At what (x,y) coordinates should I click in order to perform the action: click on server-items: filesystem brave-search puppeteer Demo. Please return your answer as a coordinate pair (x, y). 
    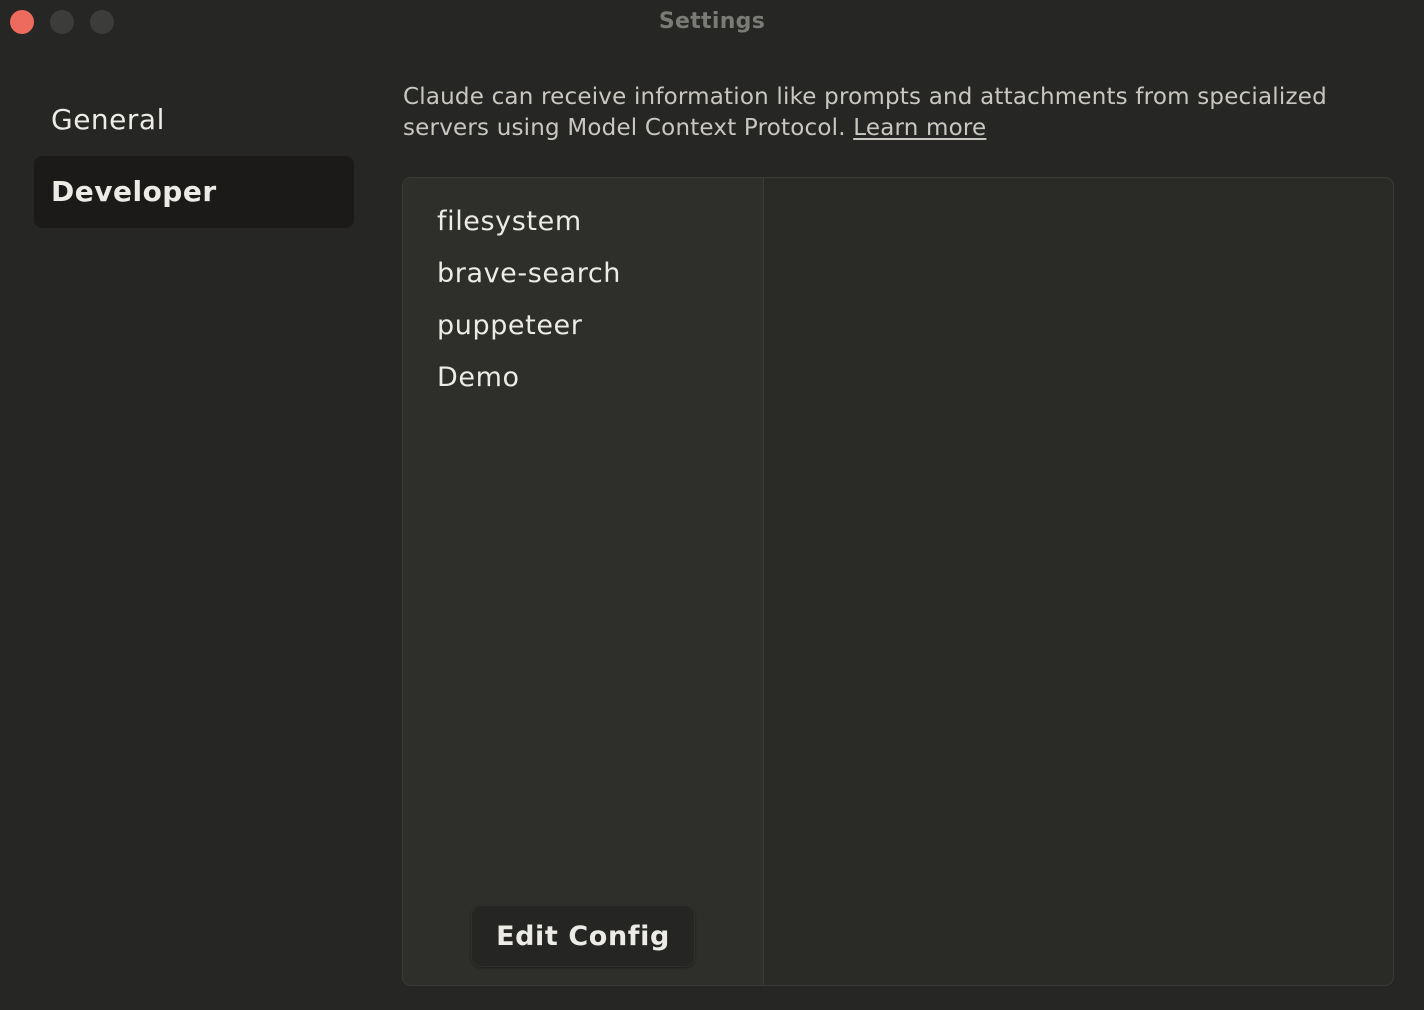
    Looking at the image, I should click on (583, 291).